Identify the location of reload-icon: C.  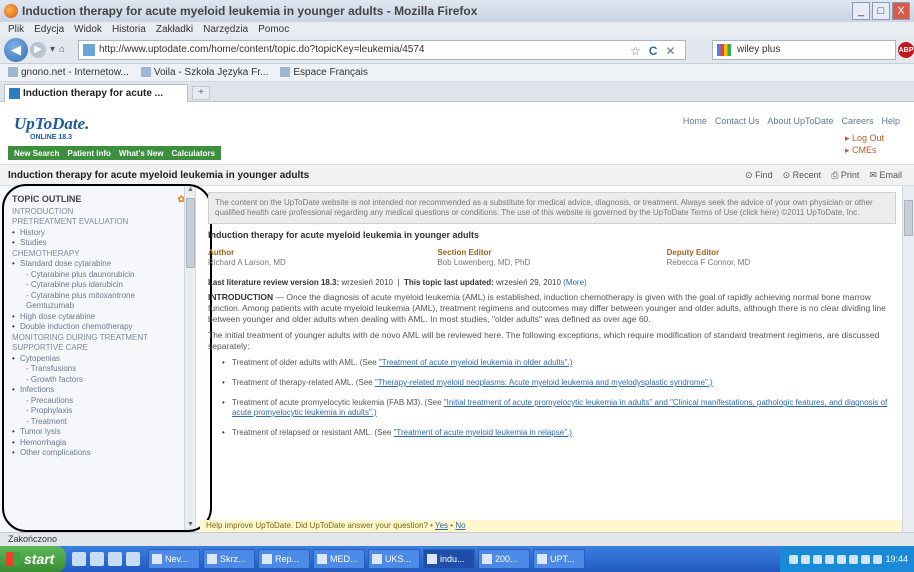
(653, 51).